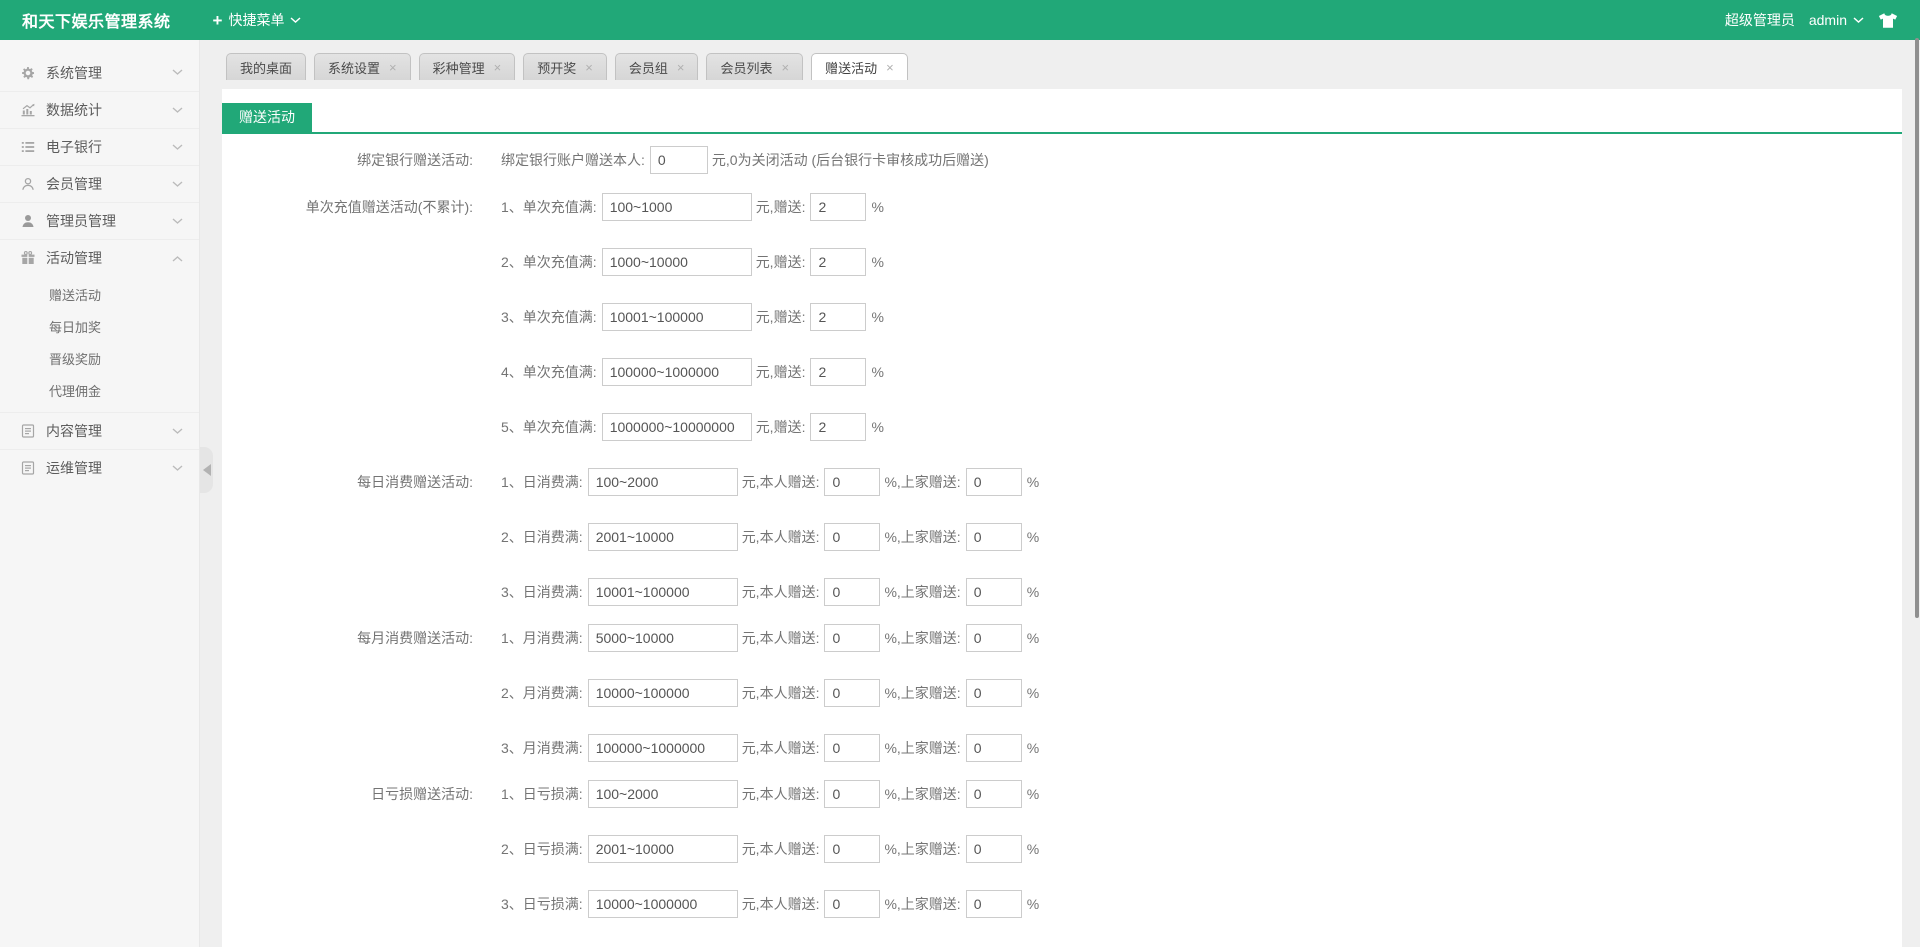  What do you see at coordinates (99, 430) in the screenshot?
I see `sidebar-item-content-manage: 内容管理` at bounding box center [99, 430].